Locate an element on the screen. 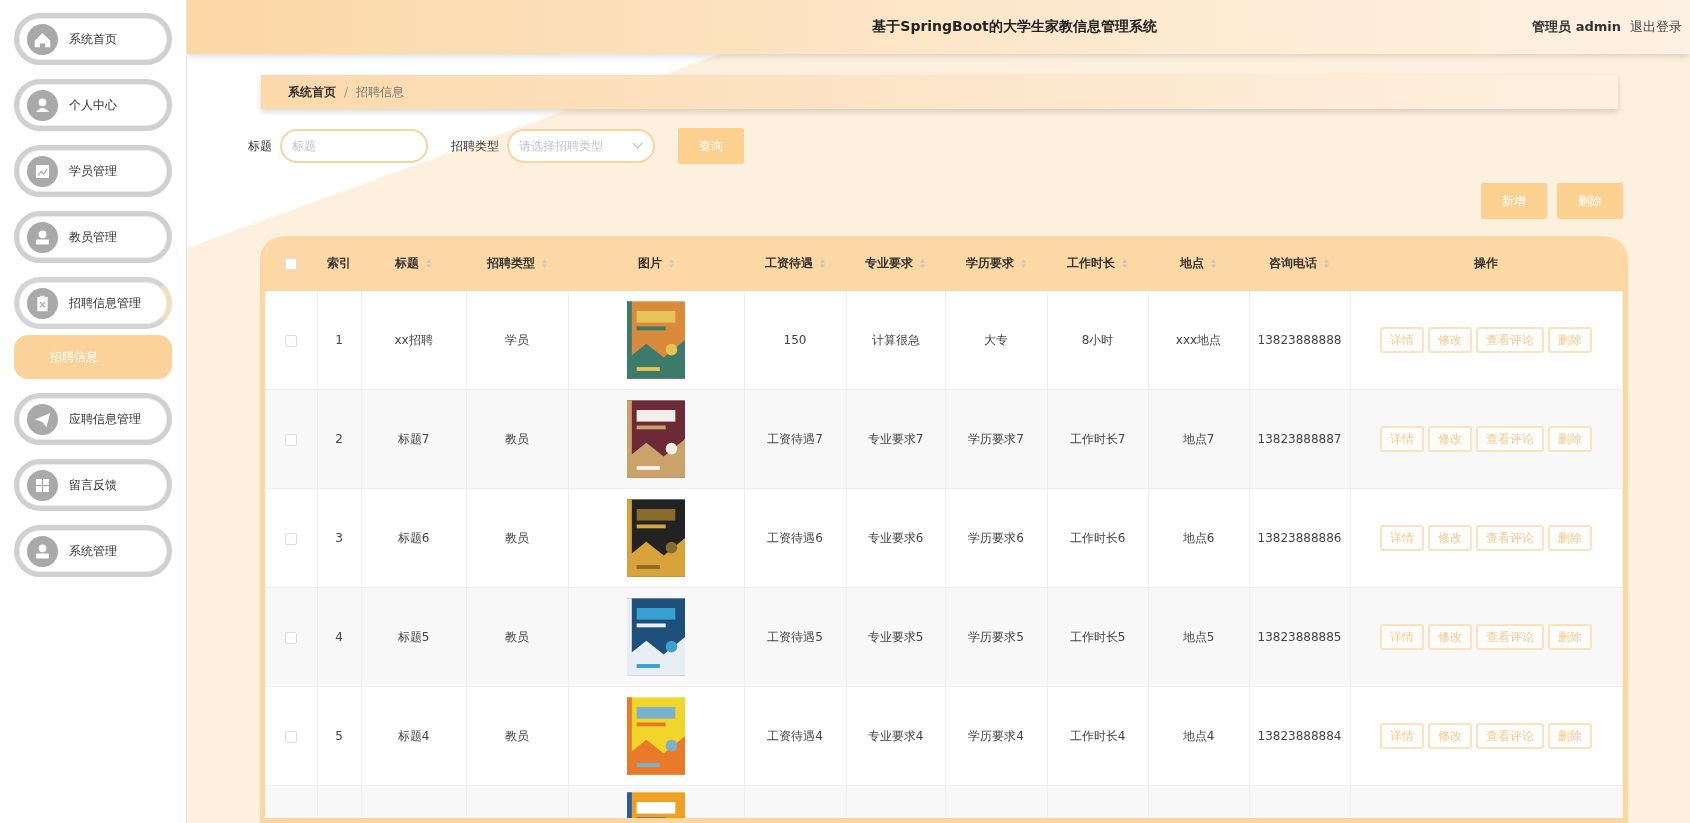 Image resolution: width=1690 pixels, height=823 pixels. menu-item: 招聘信息管理 is located at coordinates (93, 303).